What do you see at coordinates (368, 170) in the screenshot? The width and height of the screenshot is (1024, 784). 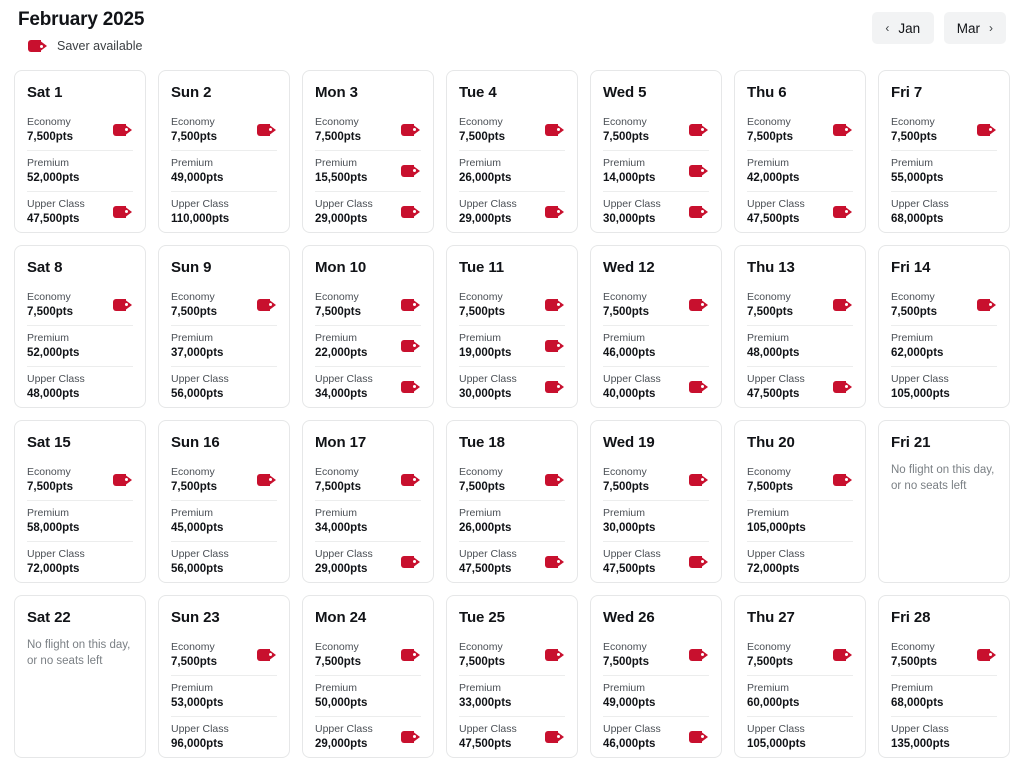 I see `fare-row: Premium 15,500pts` at bounding box center [368, 170].